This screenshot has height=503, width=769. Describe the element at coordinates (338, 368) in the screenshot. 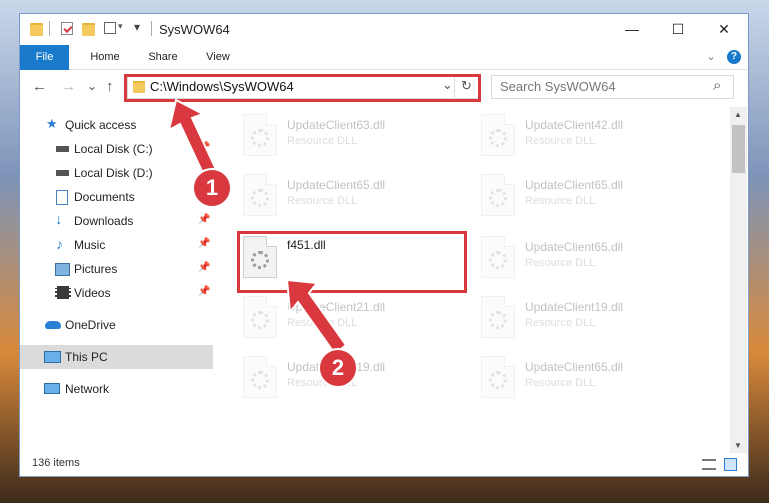

I see `step-badge-2: 2` at that location.